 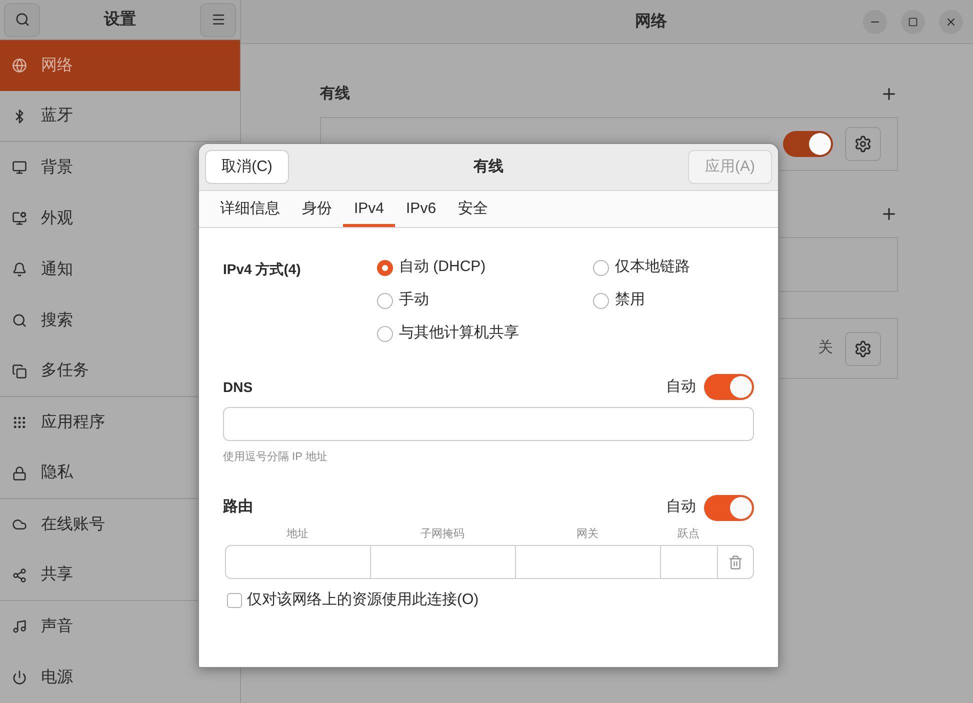 I want to click on grid-icon, so click(x=19, y=422).